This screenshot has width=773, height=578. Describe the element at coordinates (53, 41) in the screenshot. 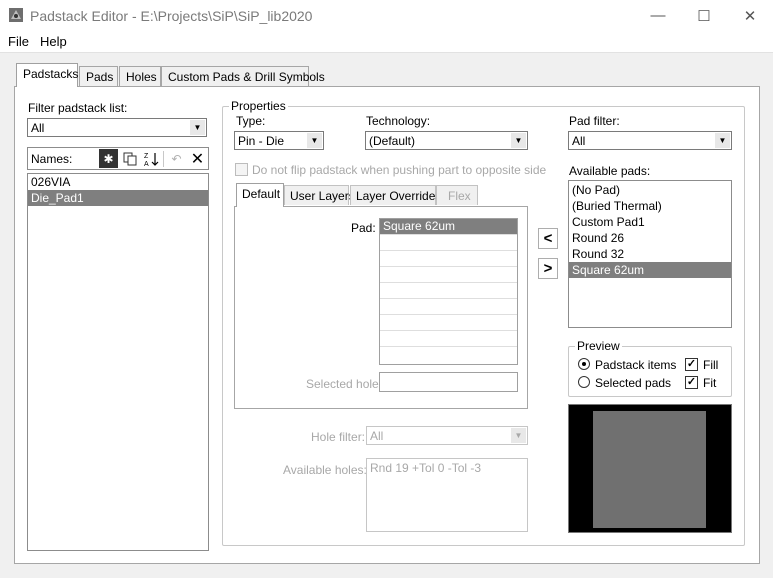

I see `menu-help: Help` at that location.